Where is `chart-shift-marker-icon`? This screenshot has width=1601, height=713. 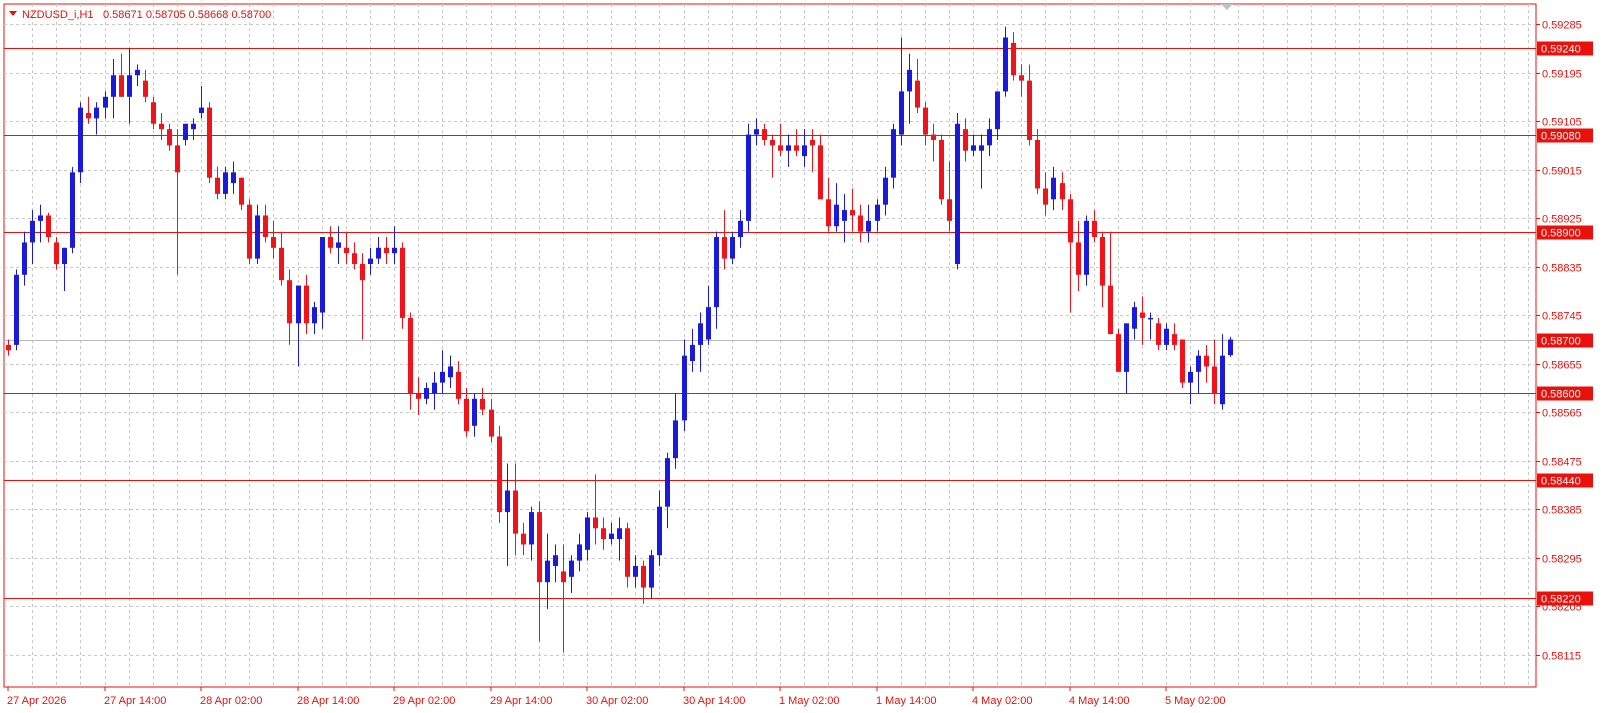
chart-shift-marker-icon is located at coordinates (1227, 7).